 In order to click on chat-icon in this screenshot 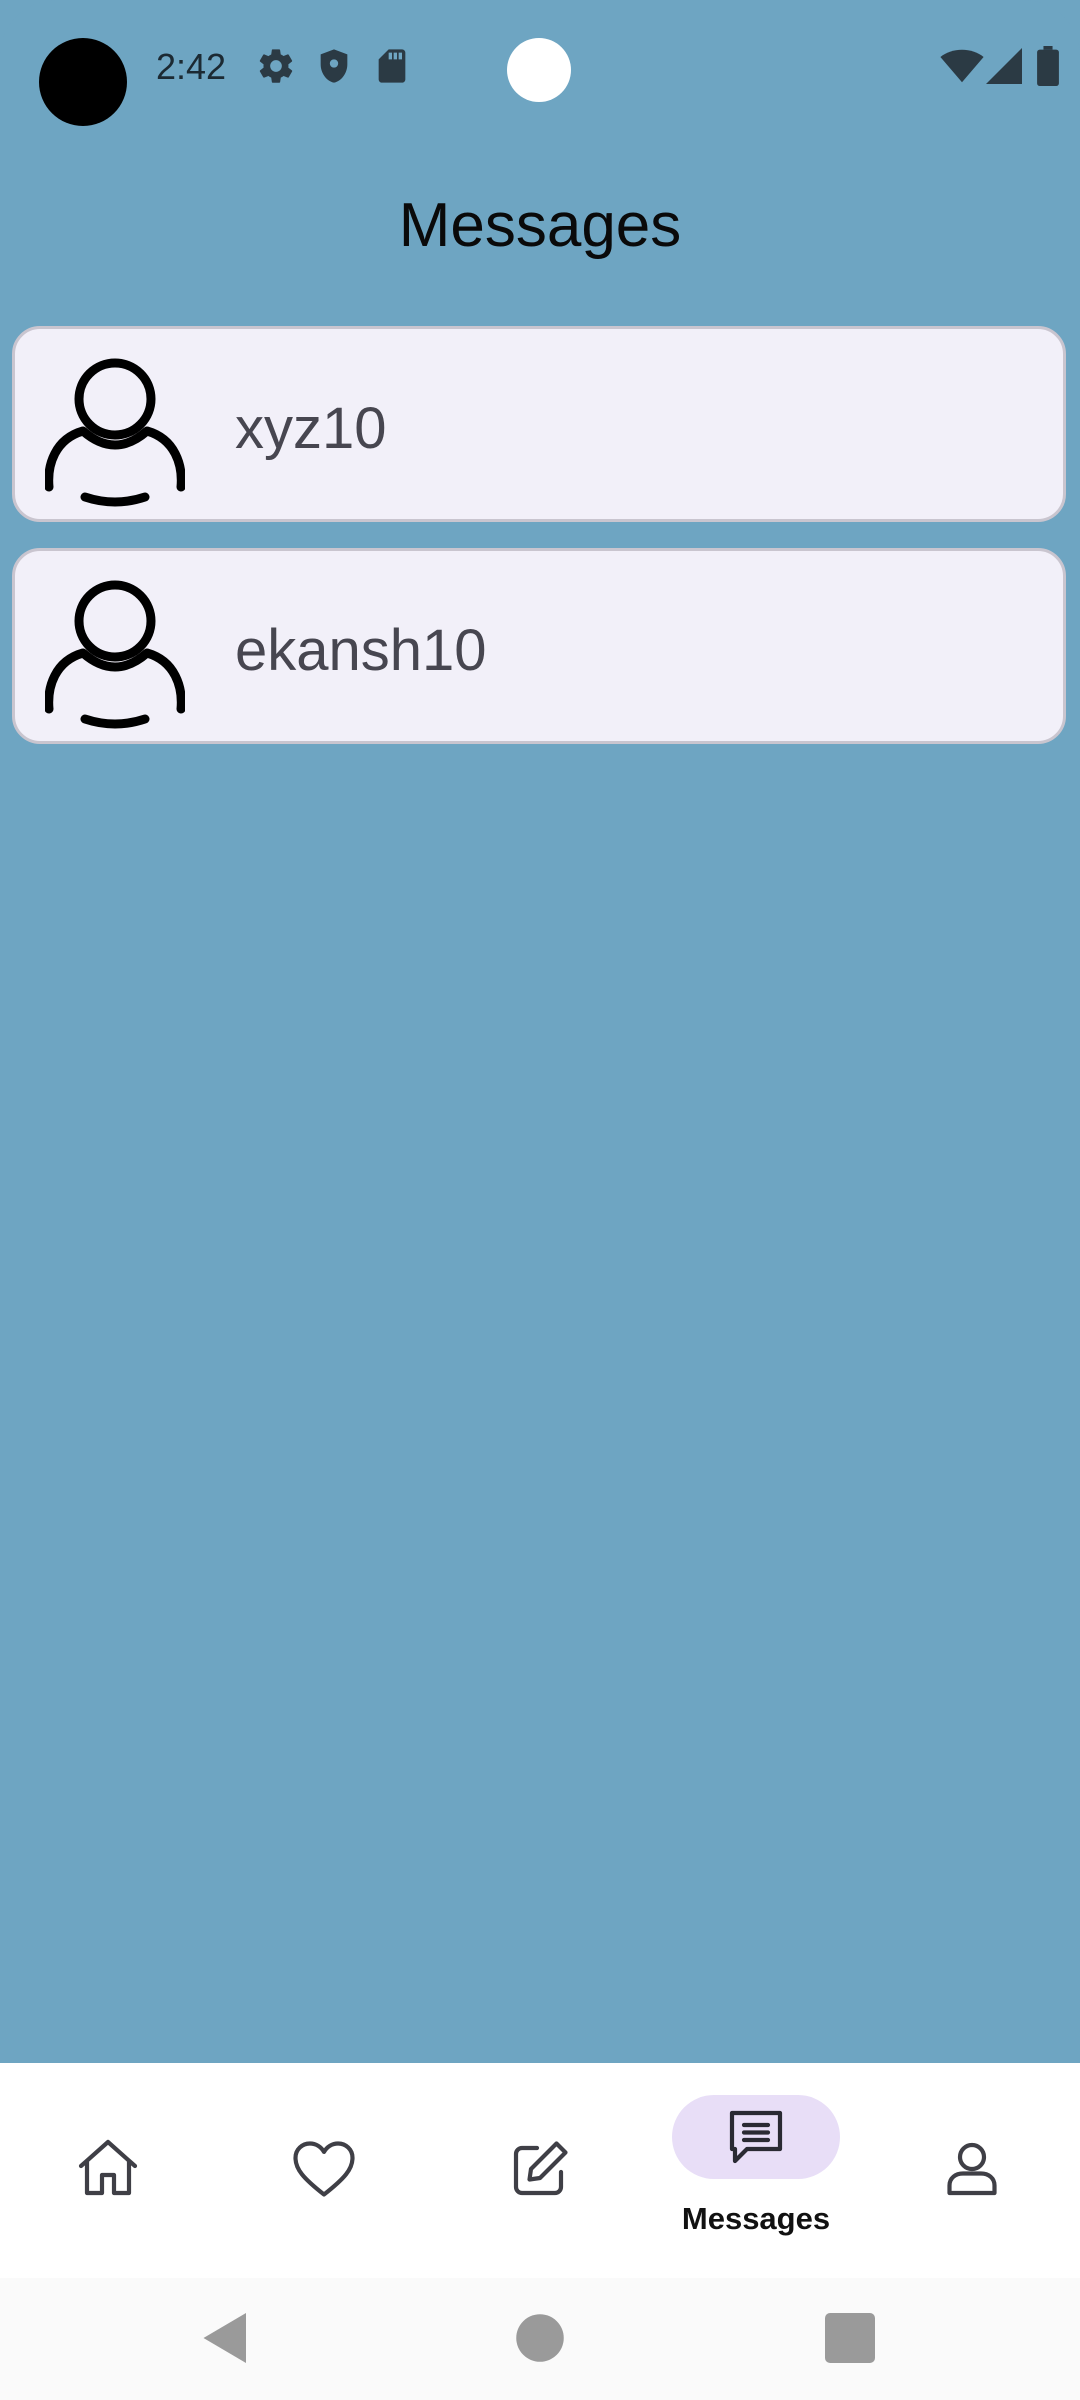, I will do `click(756, 2137)`.